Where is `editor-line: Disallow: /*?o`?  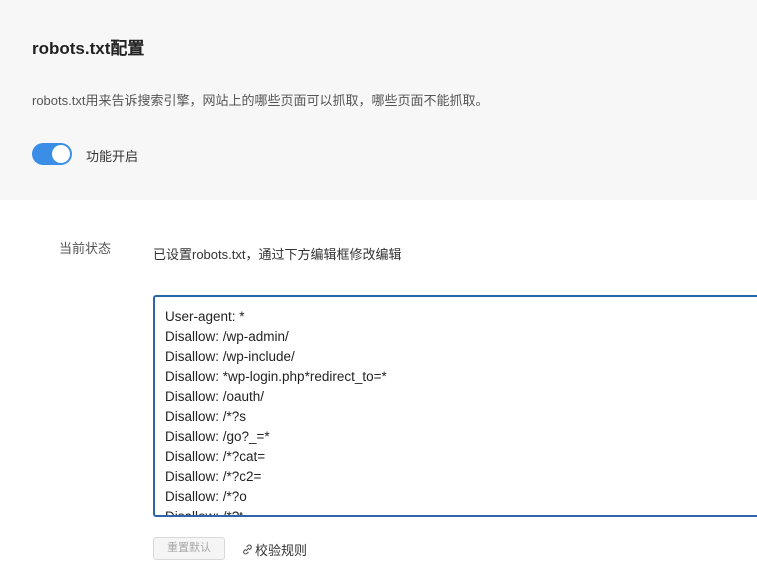
editor-line: Disallow: /*?o is located at coordinates (206, 496).